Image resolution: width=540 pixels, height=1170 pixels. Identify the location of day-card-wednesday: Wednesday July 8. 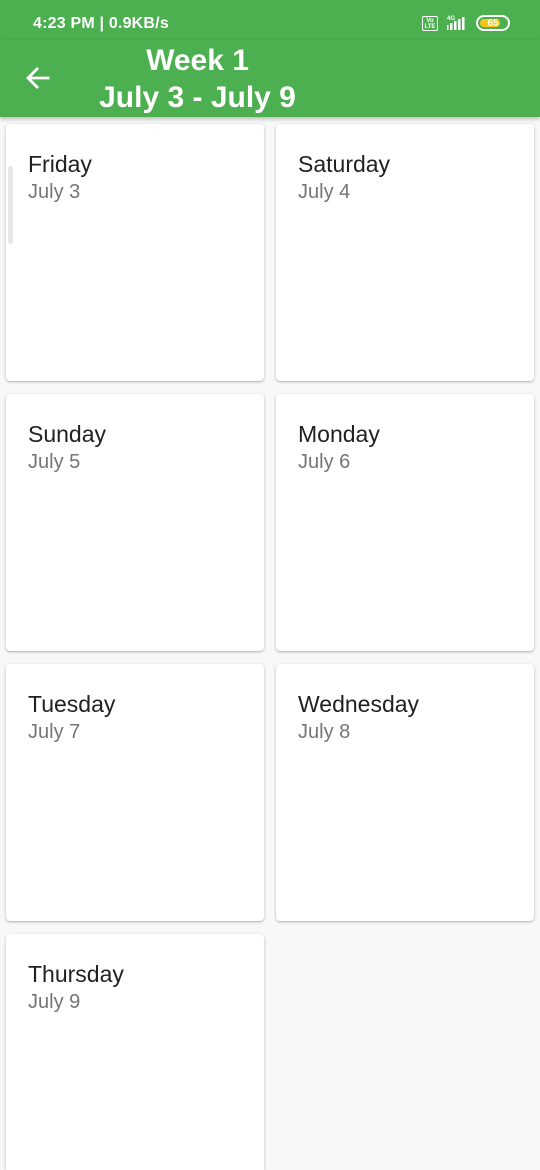
(405, 792).